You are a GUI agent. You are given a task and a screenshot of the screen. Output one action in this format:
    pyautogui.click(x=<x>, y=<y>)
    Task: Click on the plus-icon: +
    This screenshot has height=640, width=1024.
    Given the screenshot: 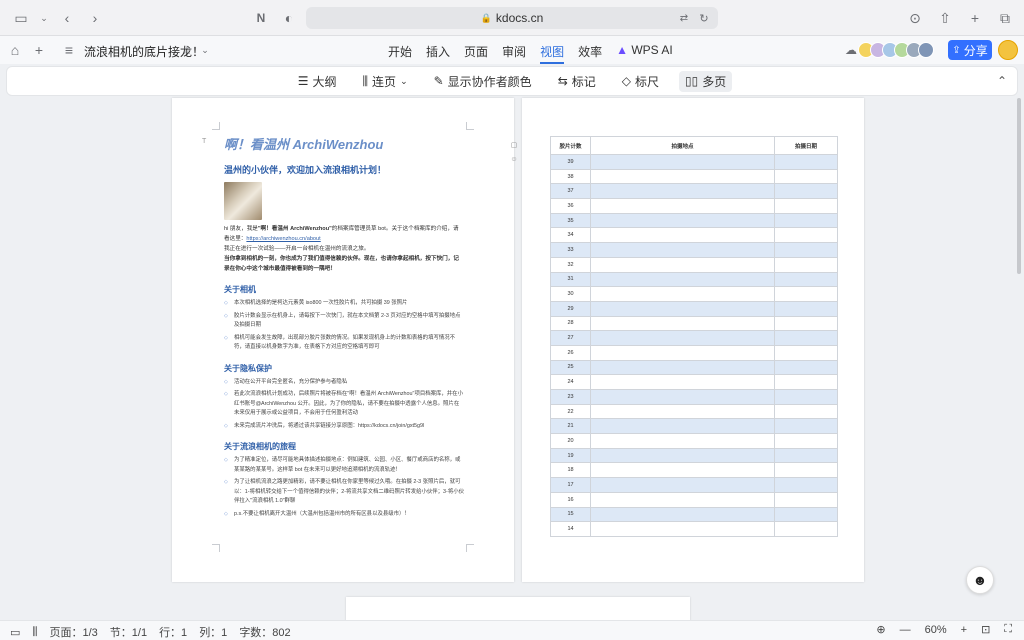 What is the action you would take?
    pyautogui.click(x=975, y=18)
    